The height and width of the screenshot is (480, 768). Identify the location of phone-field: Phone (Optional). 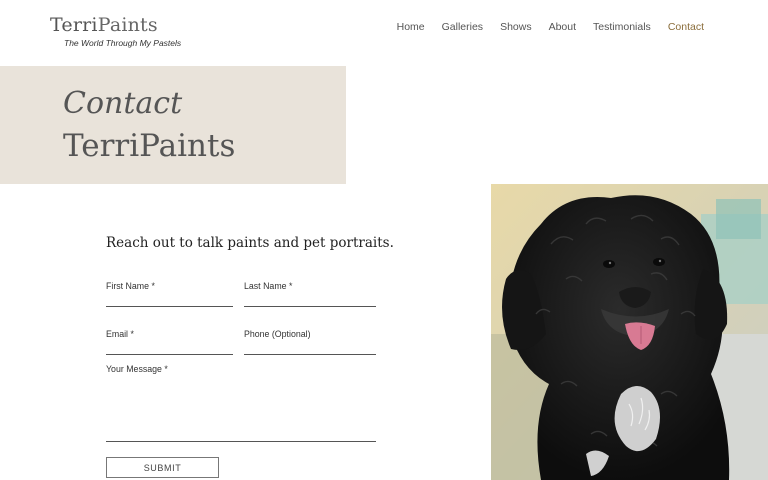
(310, 342).